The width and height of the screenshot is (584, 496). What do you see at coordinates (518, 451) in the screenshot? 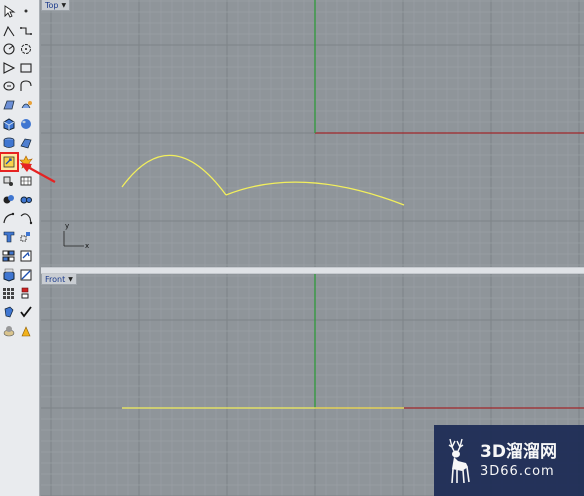
I see `watermark-brand: 3D溜溜网` at bounding box center [518, 451].